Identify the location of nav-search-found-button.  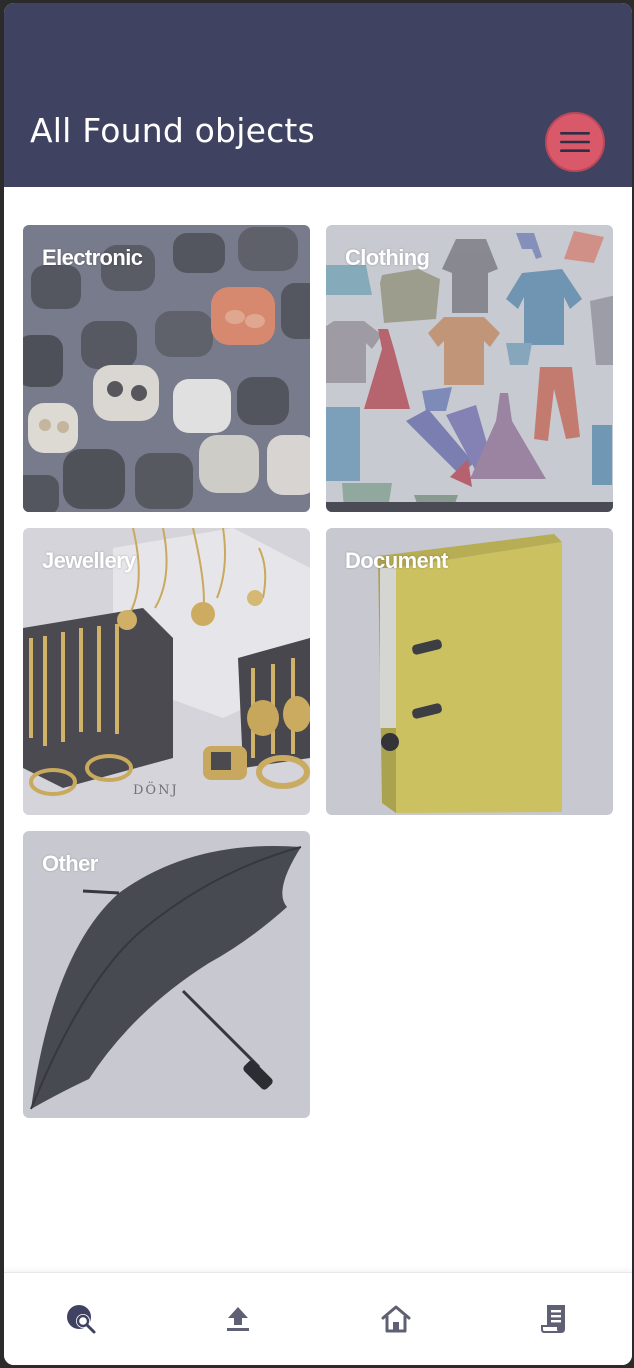
(82, 1319).